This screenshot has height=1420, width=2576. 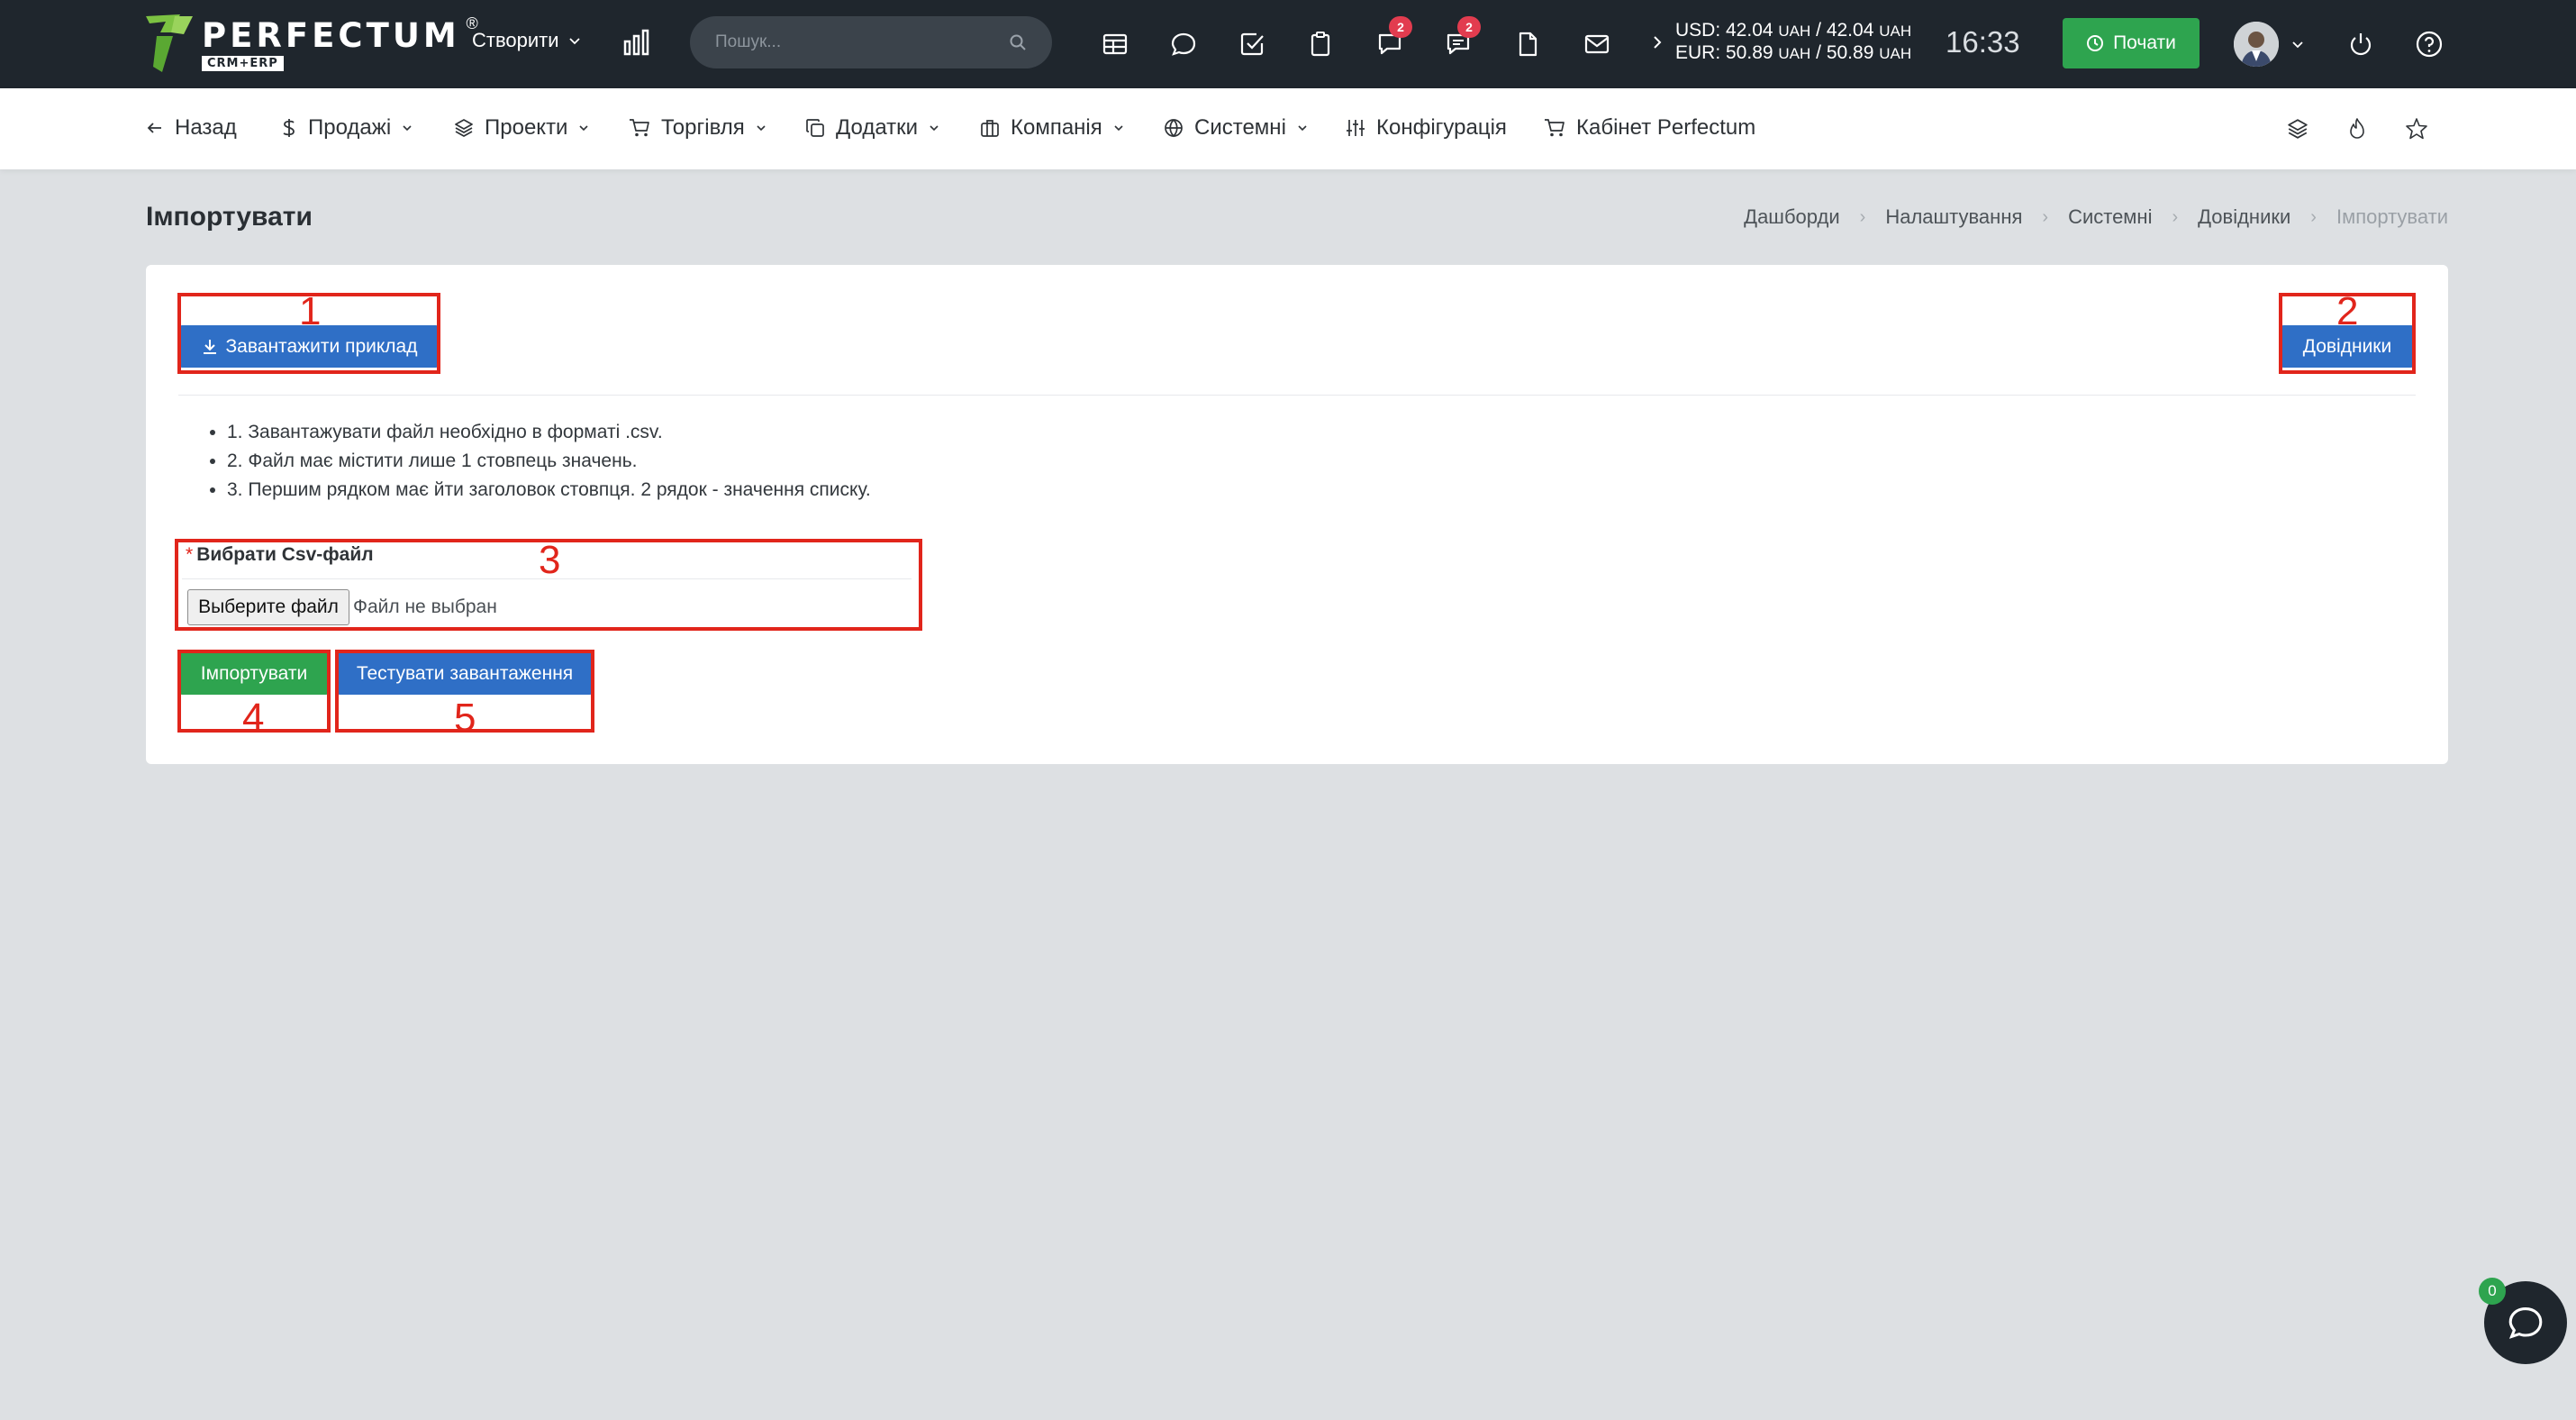 What do you see at coordinates (1356, 128) in the screenshot?
I see `sliders-icon` at bounding box center [1356, 128].